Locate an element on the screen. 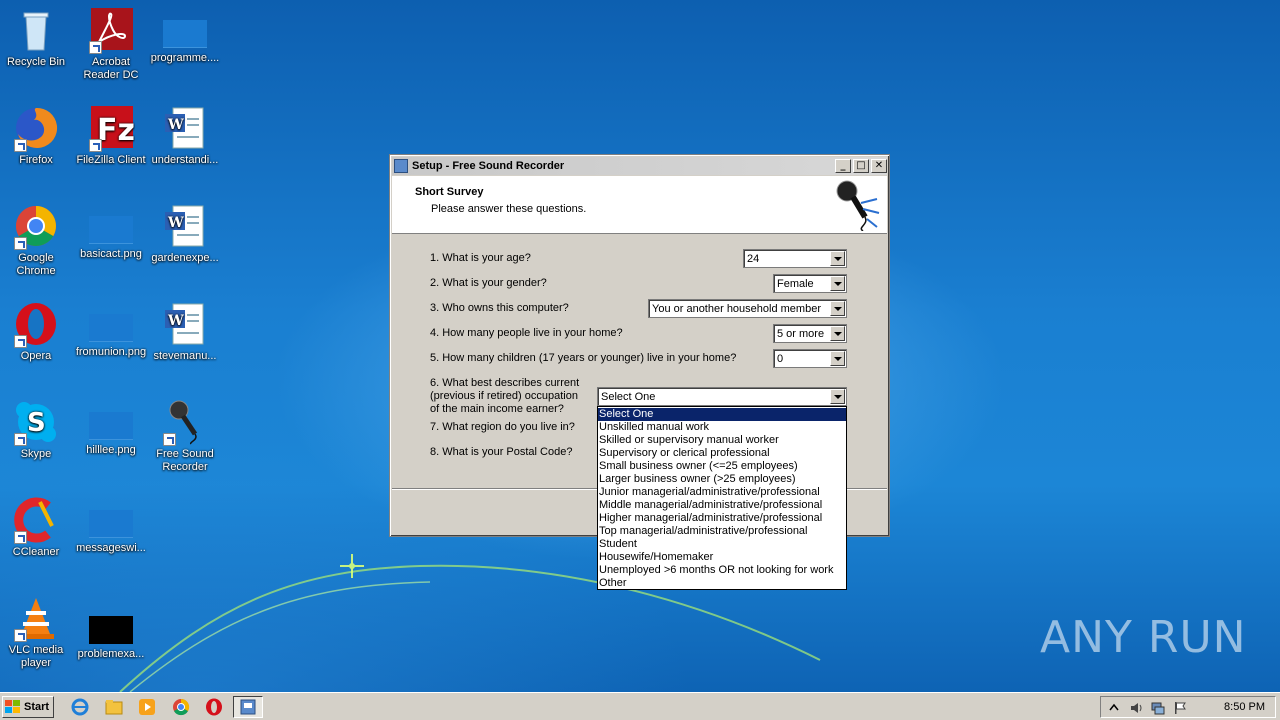 This screenshot has width=1280, height=720. question-household-size-label: 4. How many people live in your home? is located at coordinates (526, 333).